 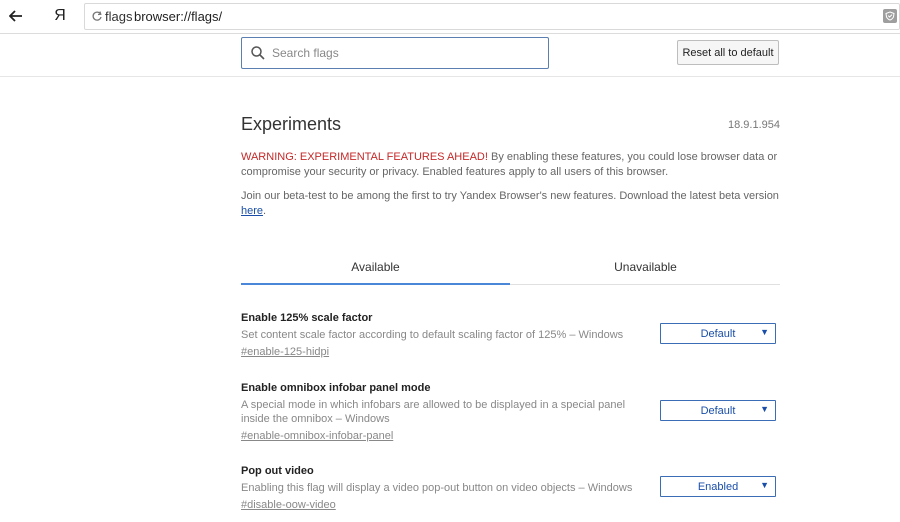 I want to click on experiment-anchor-link: #enable-omnibox-infobar-panel, so click(x=317, y=436).